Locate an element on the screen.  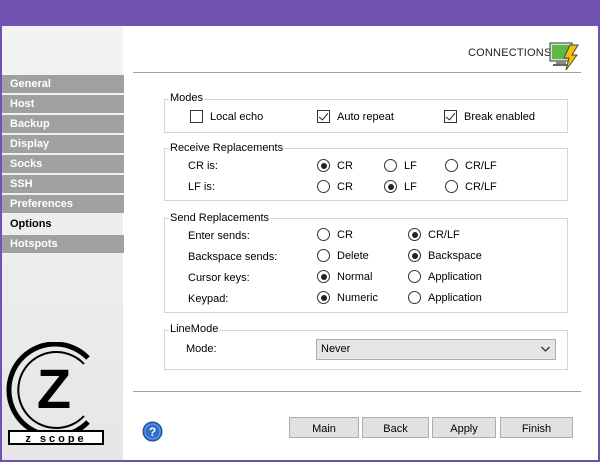
backspace-backspace-label: Backspace is located at coordinates (455, 256).